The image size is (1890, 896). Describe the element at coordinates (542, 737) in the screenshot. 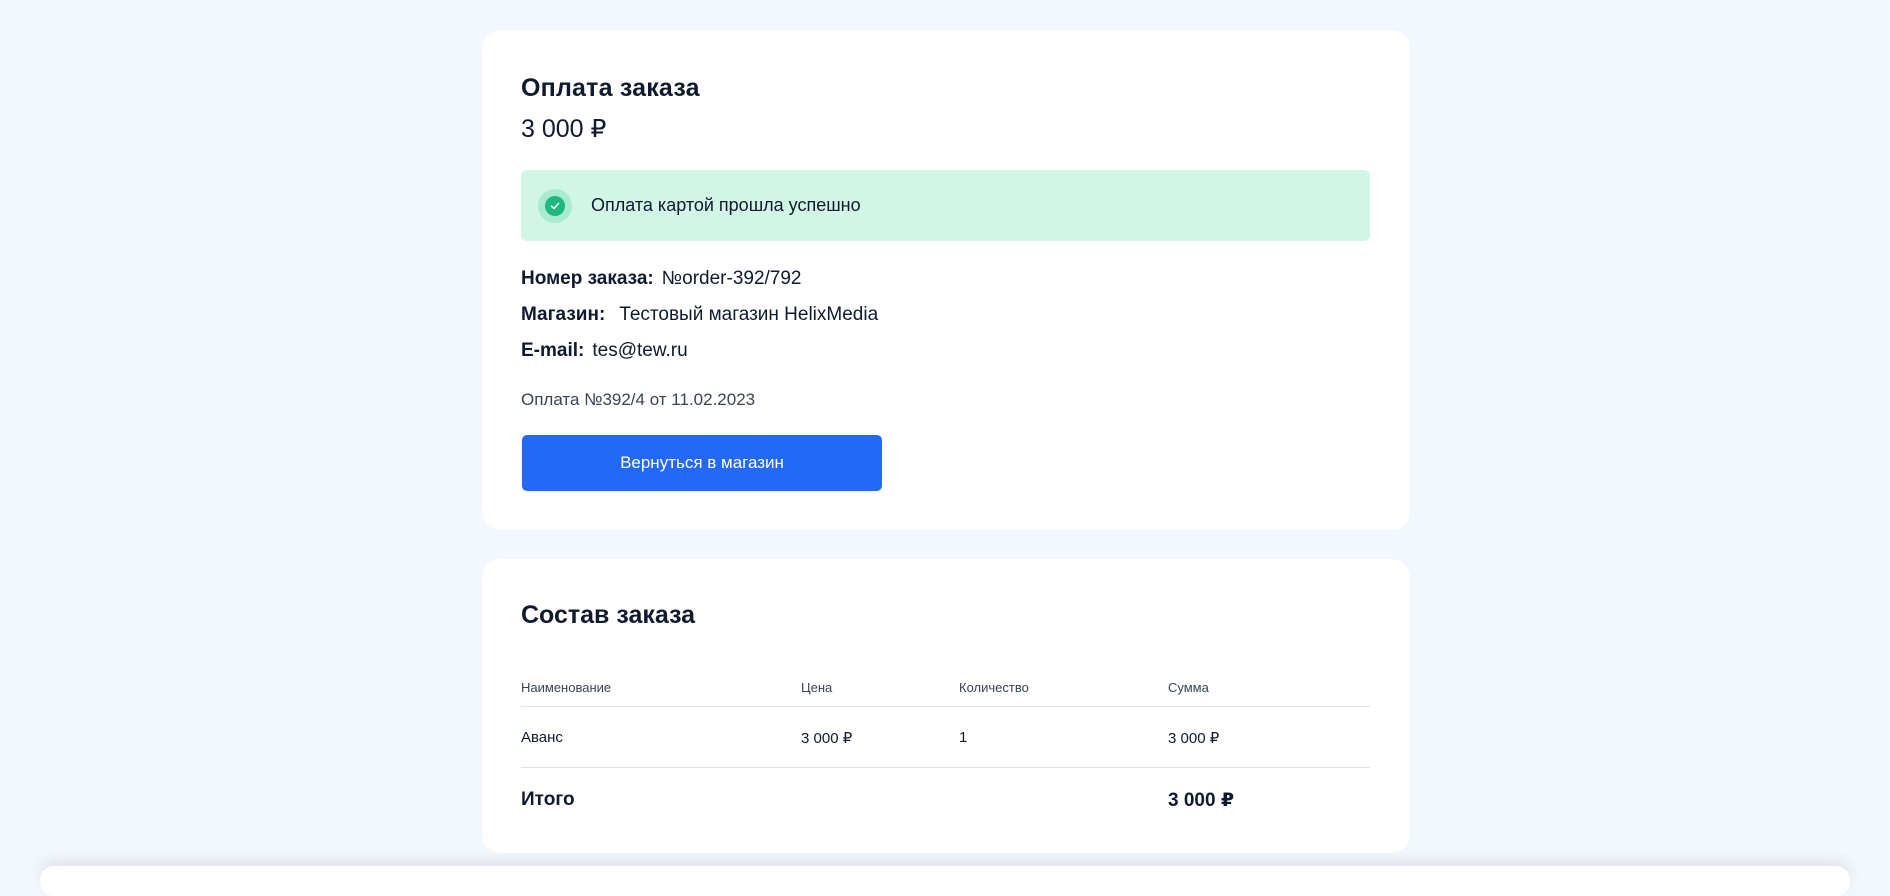

I see `item-name: Аванс` at that location.